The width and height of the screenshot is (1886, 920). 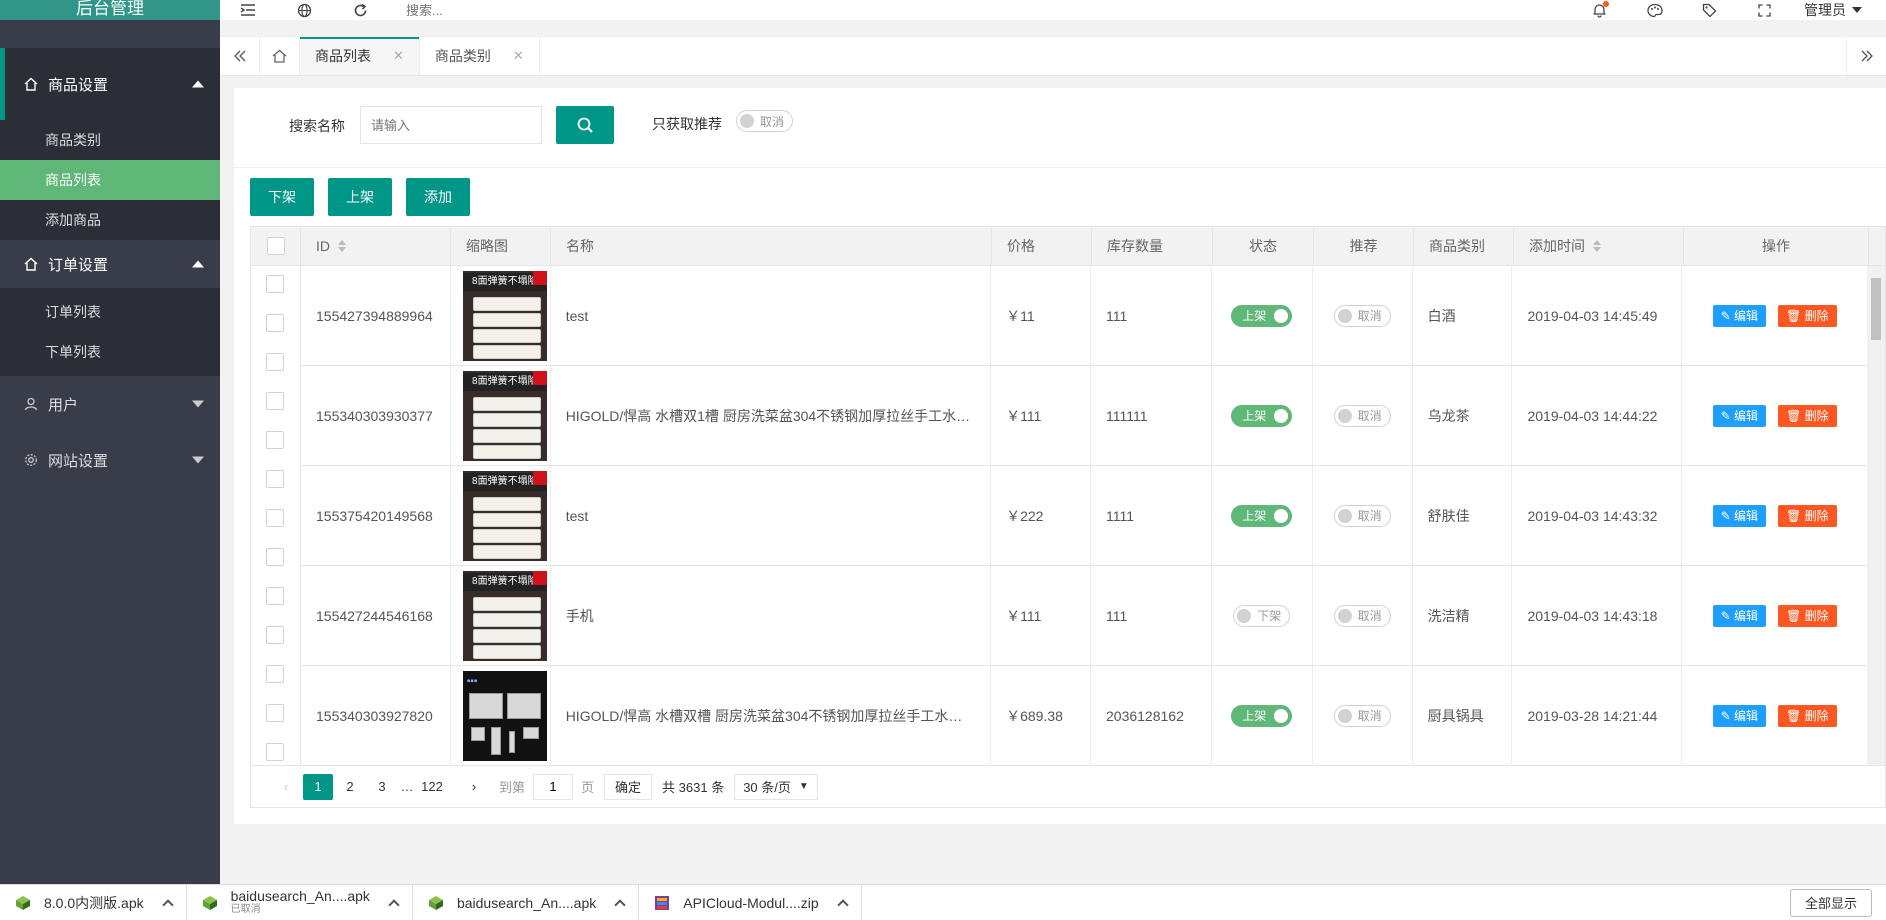 I want to click on search-name-input, so click(x=451, y=125).